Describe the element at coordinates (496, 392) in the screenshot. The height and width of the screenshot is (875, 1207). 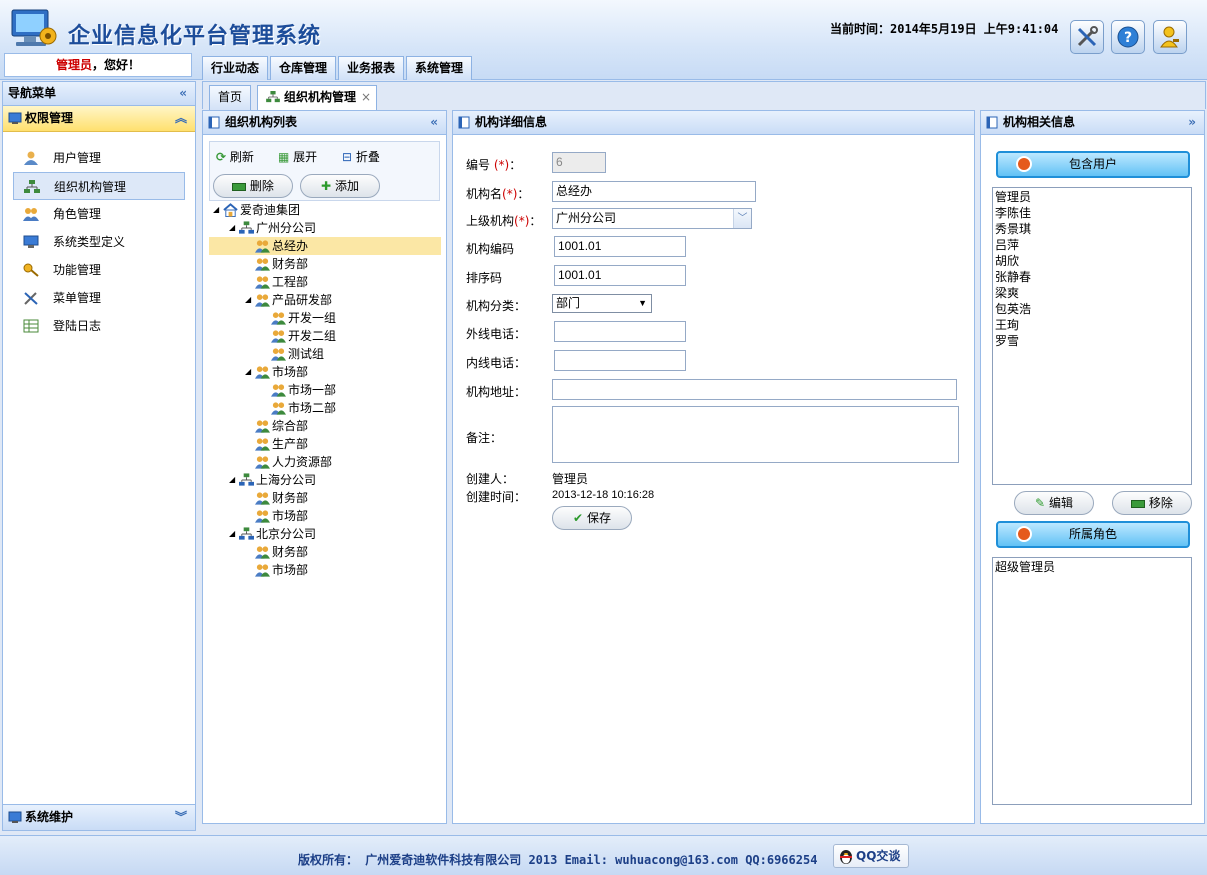
I see `label-address: 机构地址：` at that location.